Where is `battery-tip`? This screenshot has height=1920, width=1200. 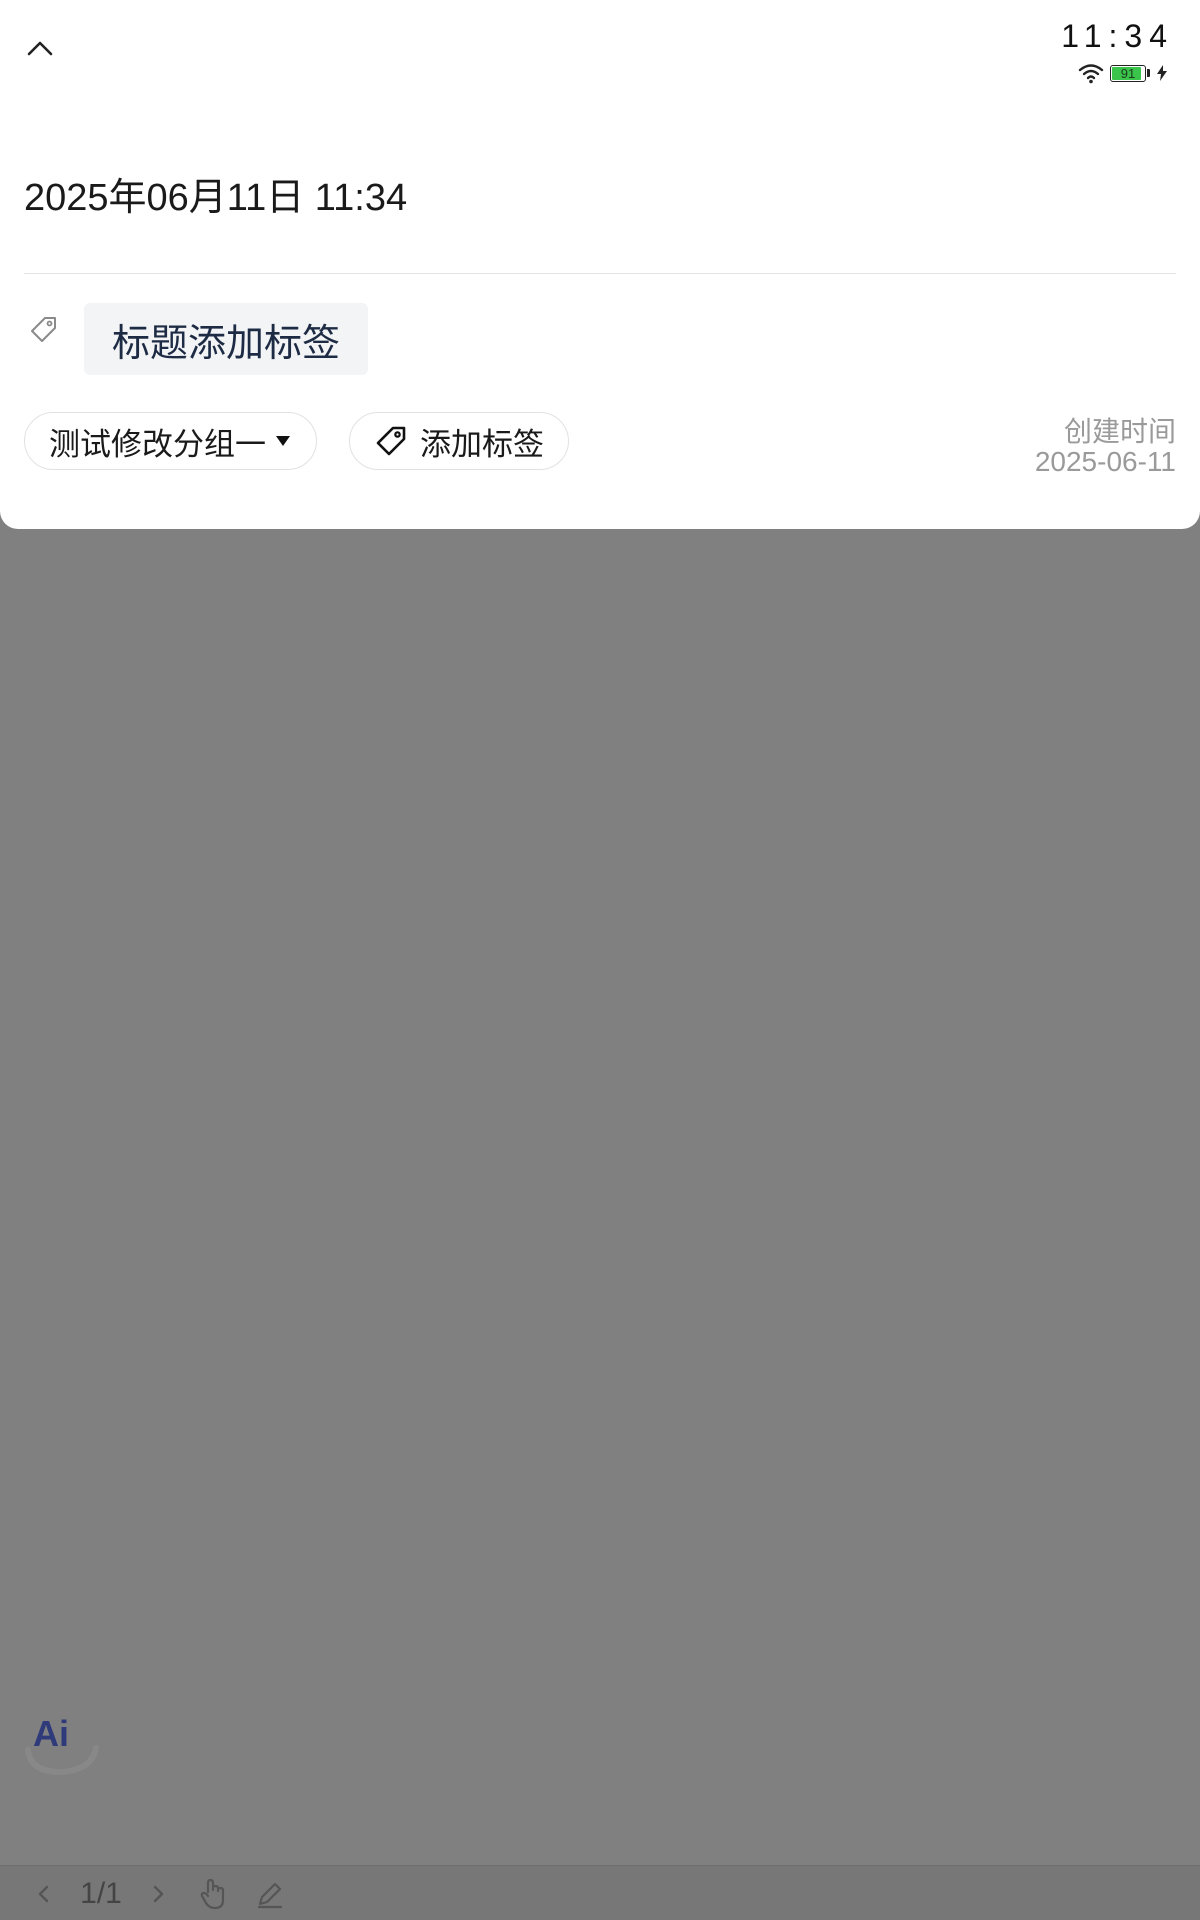
battery-tip is located at coordinates (1148, 73).